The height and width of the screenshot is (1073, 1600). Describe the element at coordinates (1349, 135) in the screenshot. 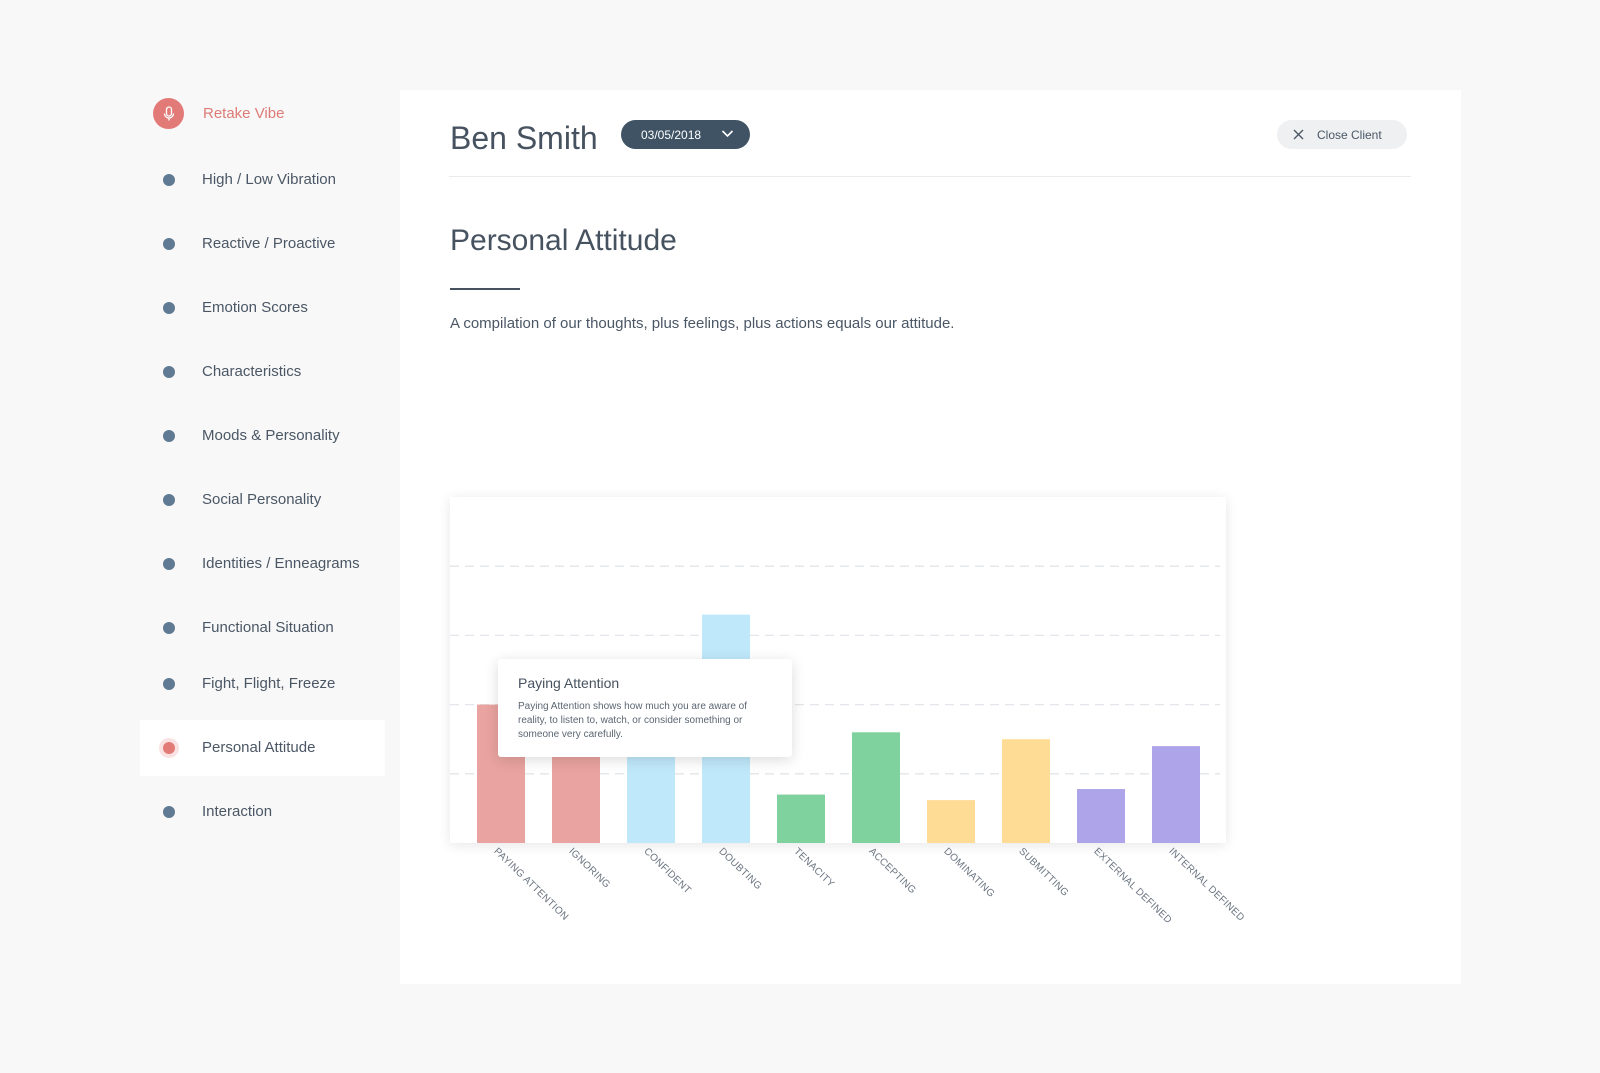

I see `close-client-label: Close Client` at that location.